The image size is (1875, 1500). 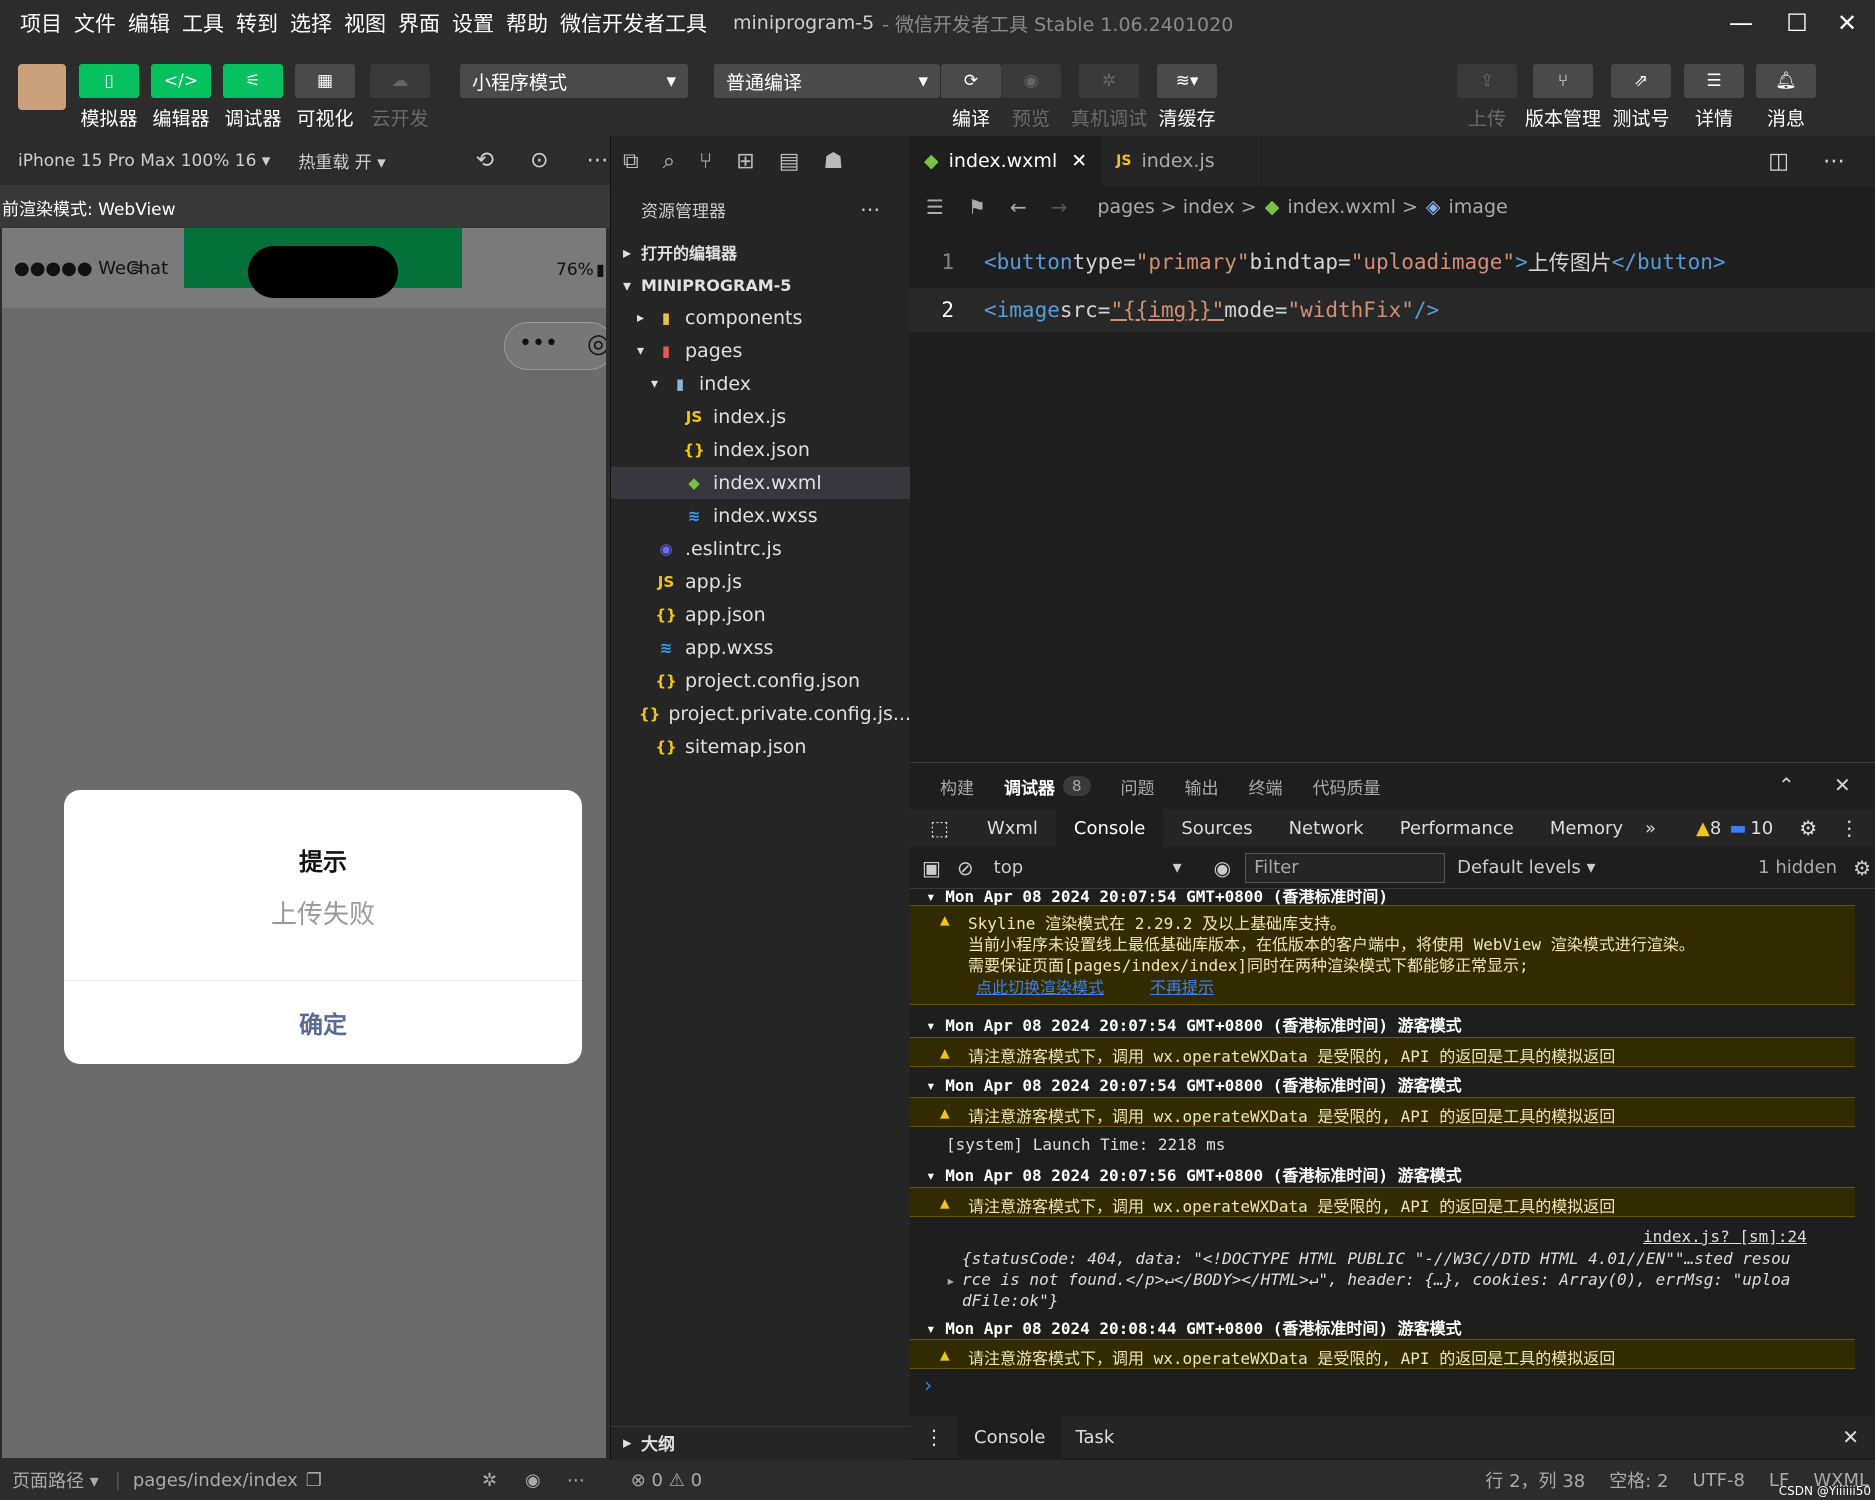 What do you see at coordinates (1222, 868) in the screenshot?
I see `eye-icon: ◉` at bounding box center [1222, 868].